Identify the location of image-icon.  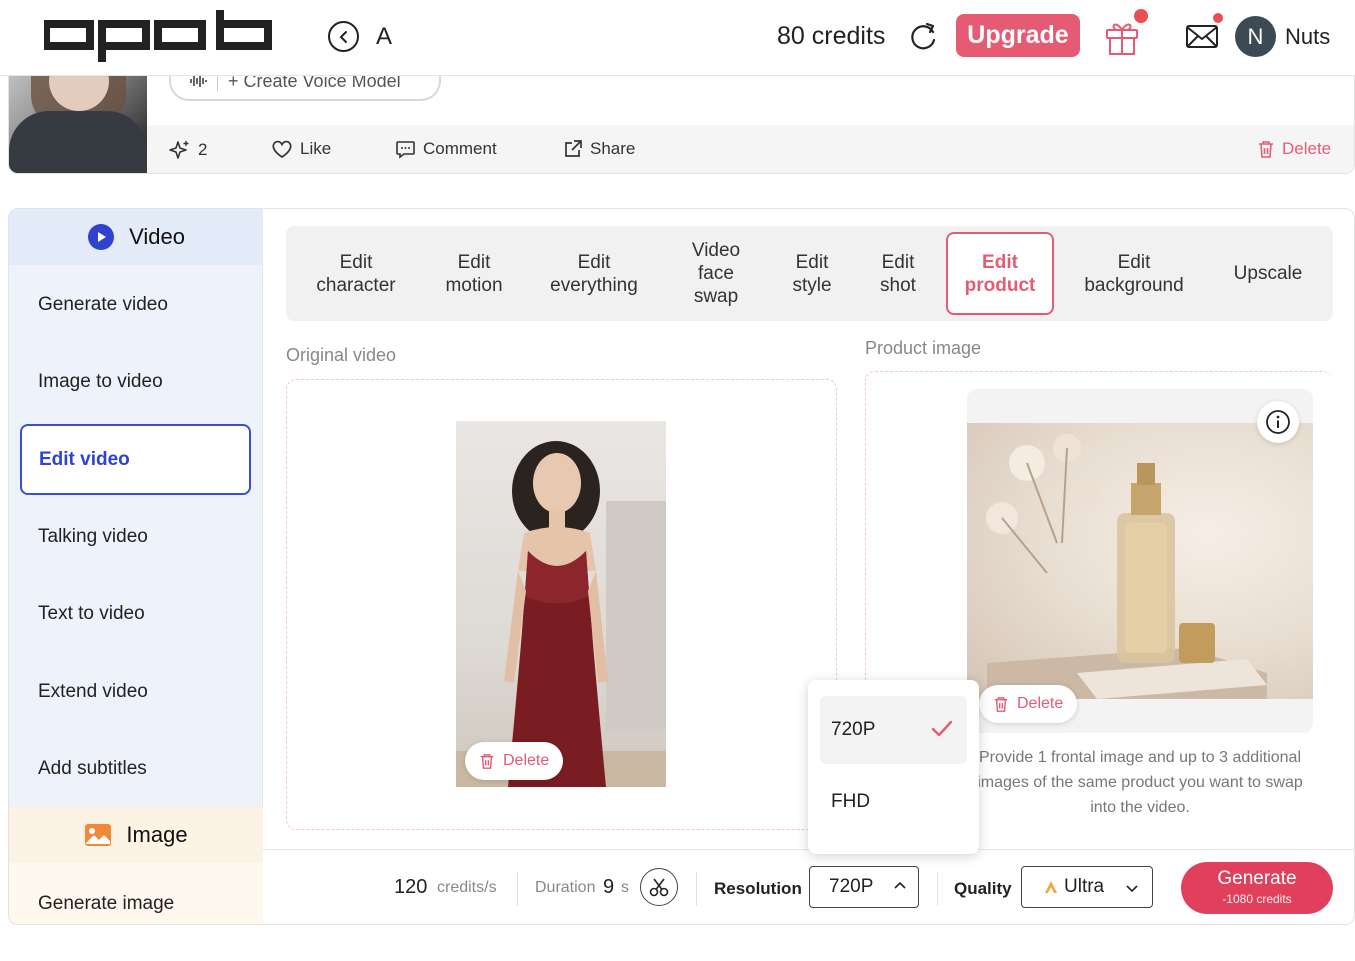
(98, 835).